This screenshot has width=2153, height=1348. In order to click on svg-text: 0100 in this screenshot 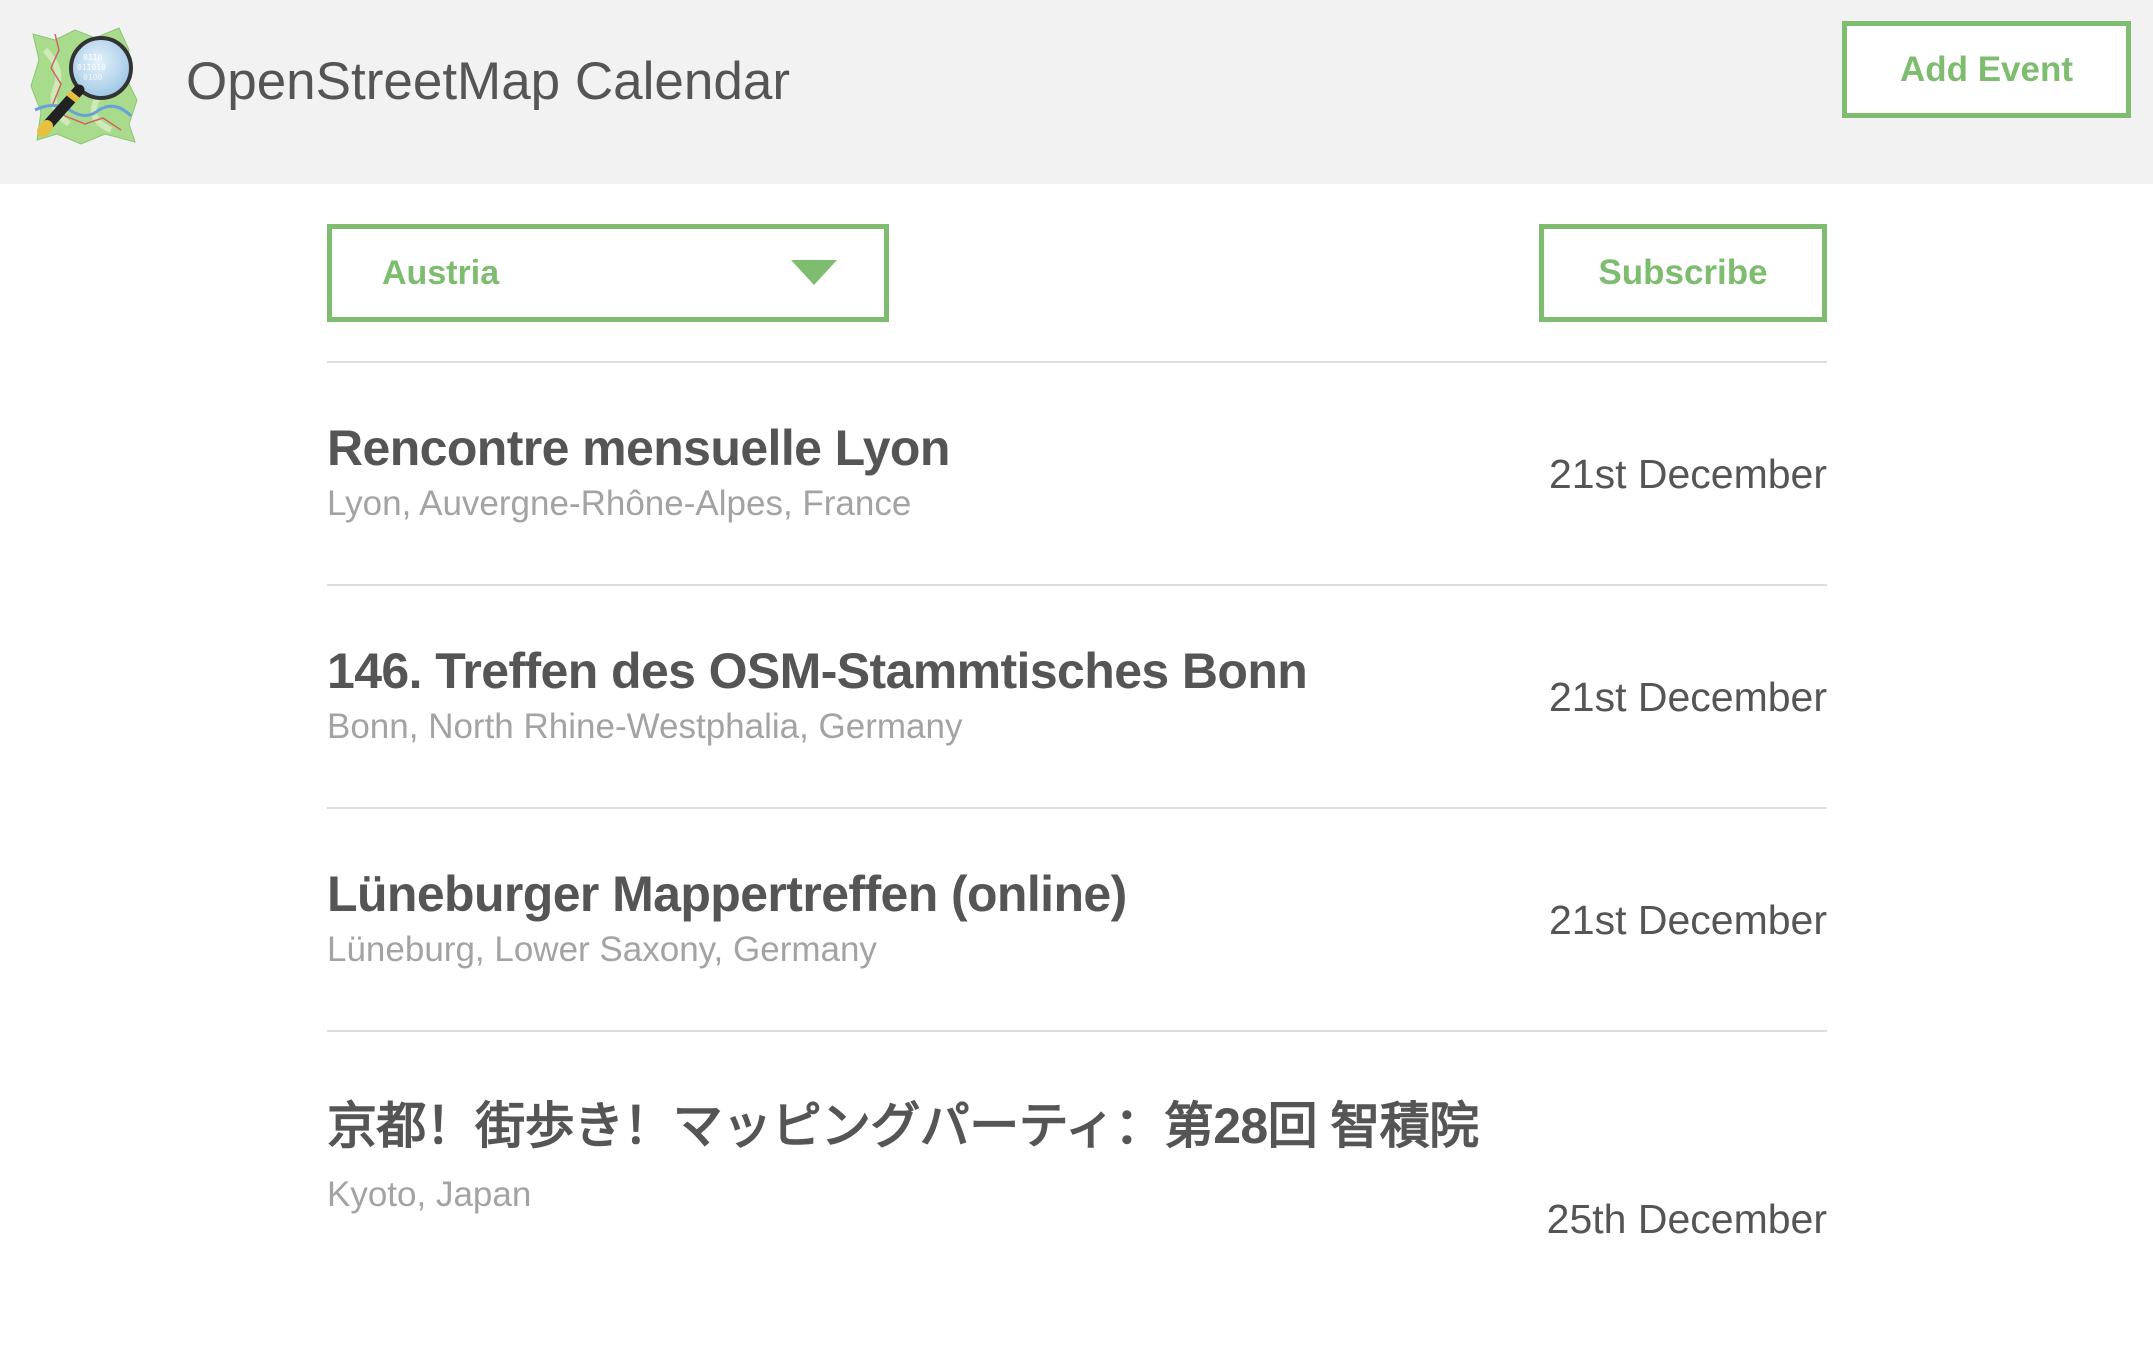, I will do `click(92, 77)`.